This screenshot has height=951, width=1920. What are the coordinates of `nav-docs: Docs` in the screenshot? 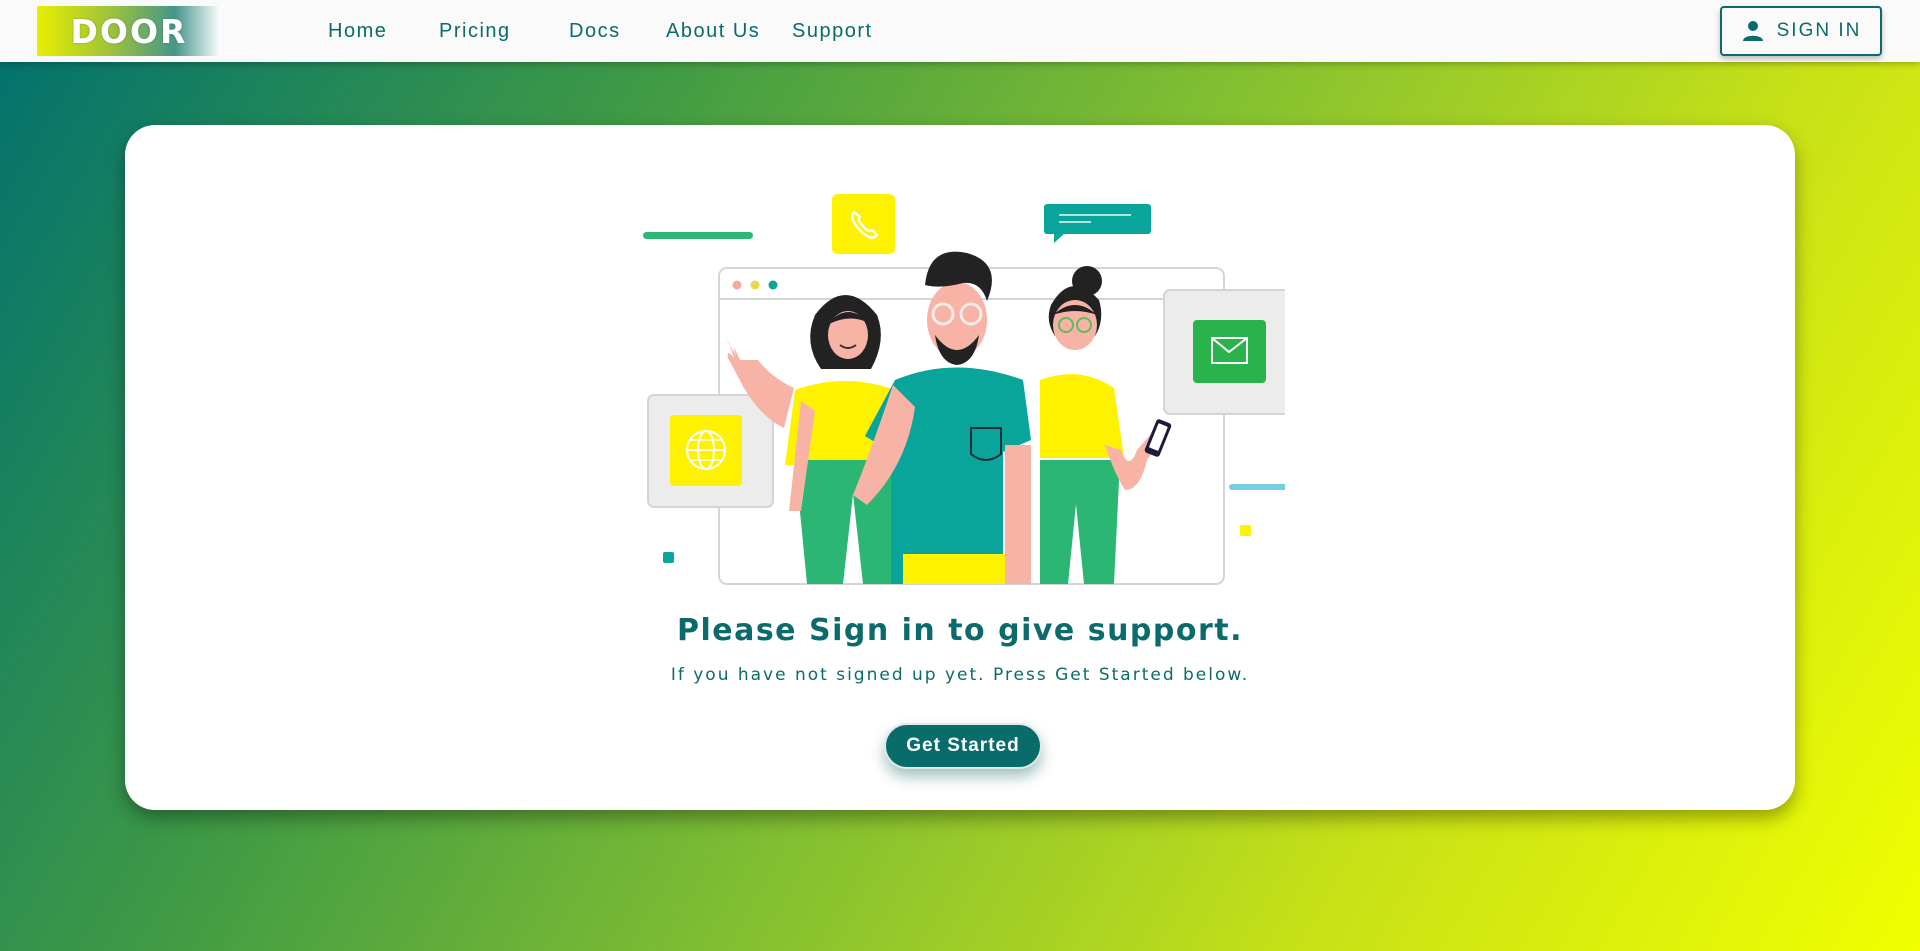 It's located at (595, 31).